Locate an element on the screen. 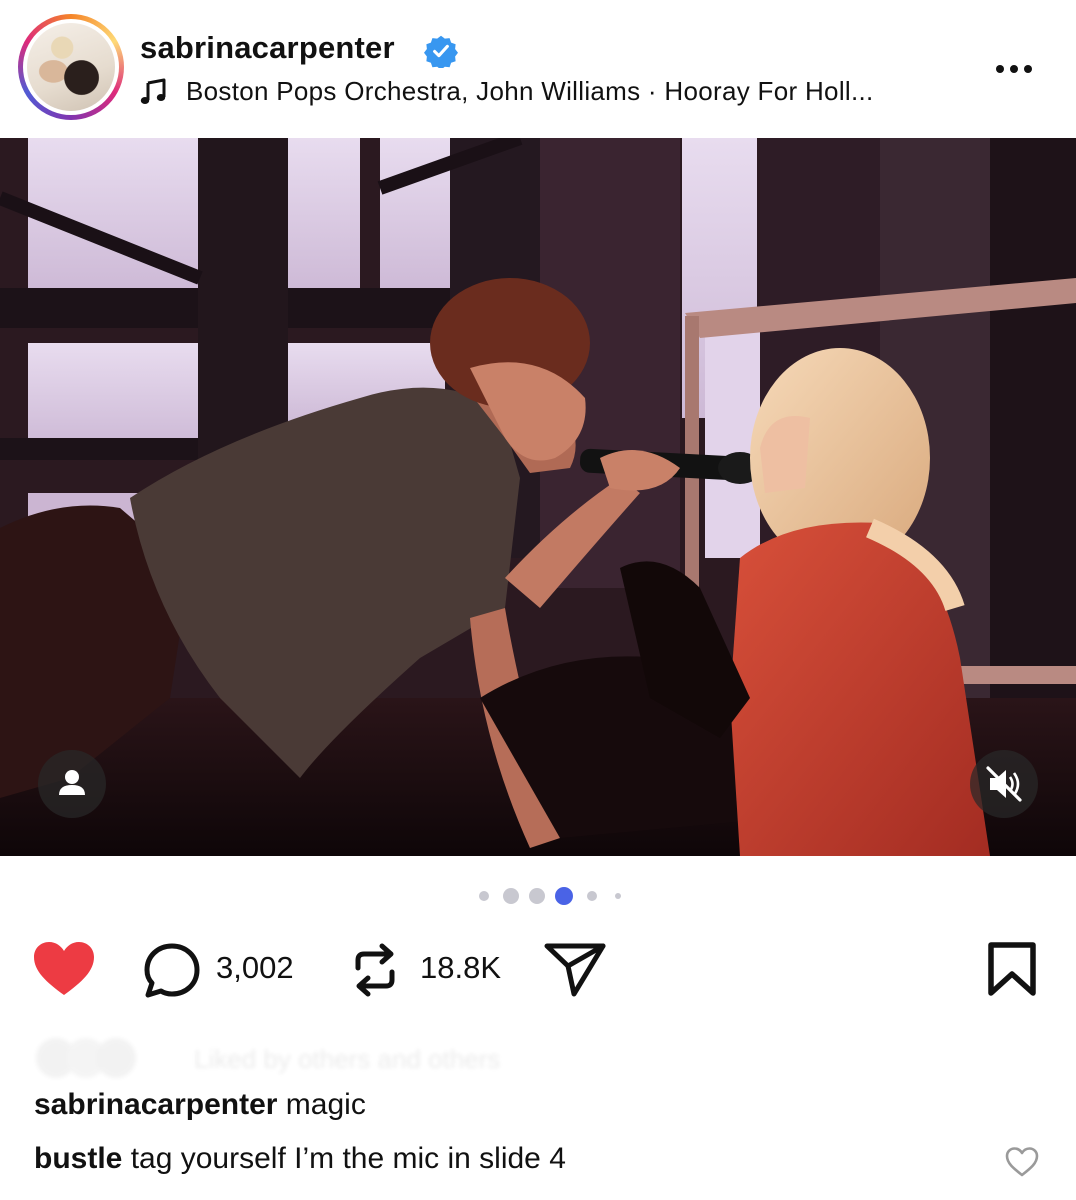  muted-speaker-icon is located at coordinates (1004, 784).